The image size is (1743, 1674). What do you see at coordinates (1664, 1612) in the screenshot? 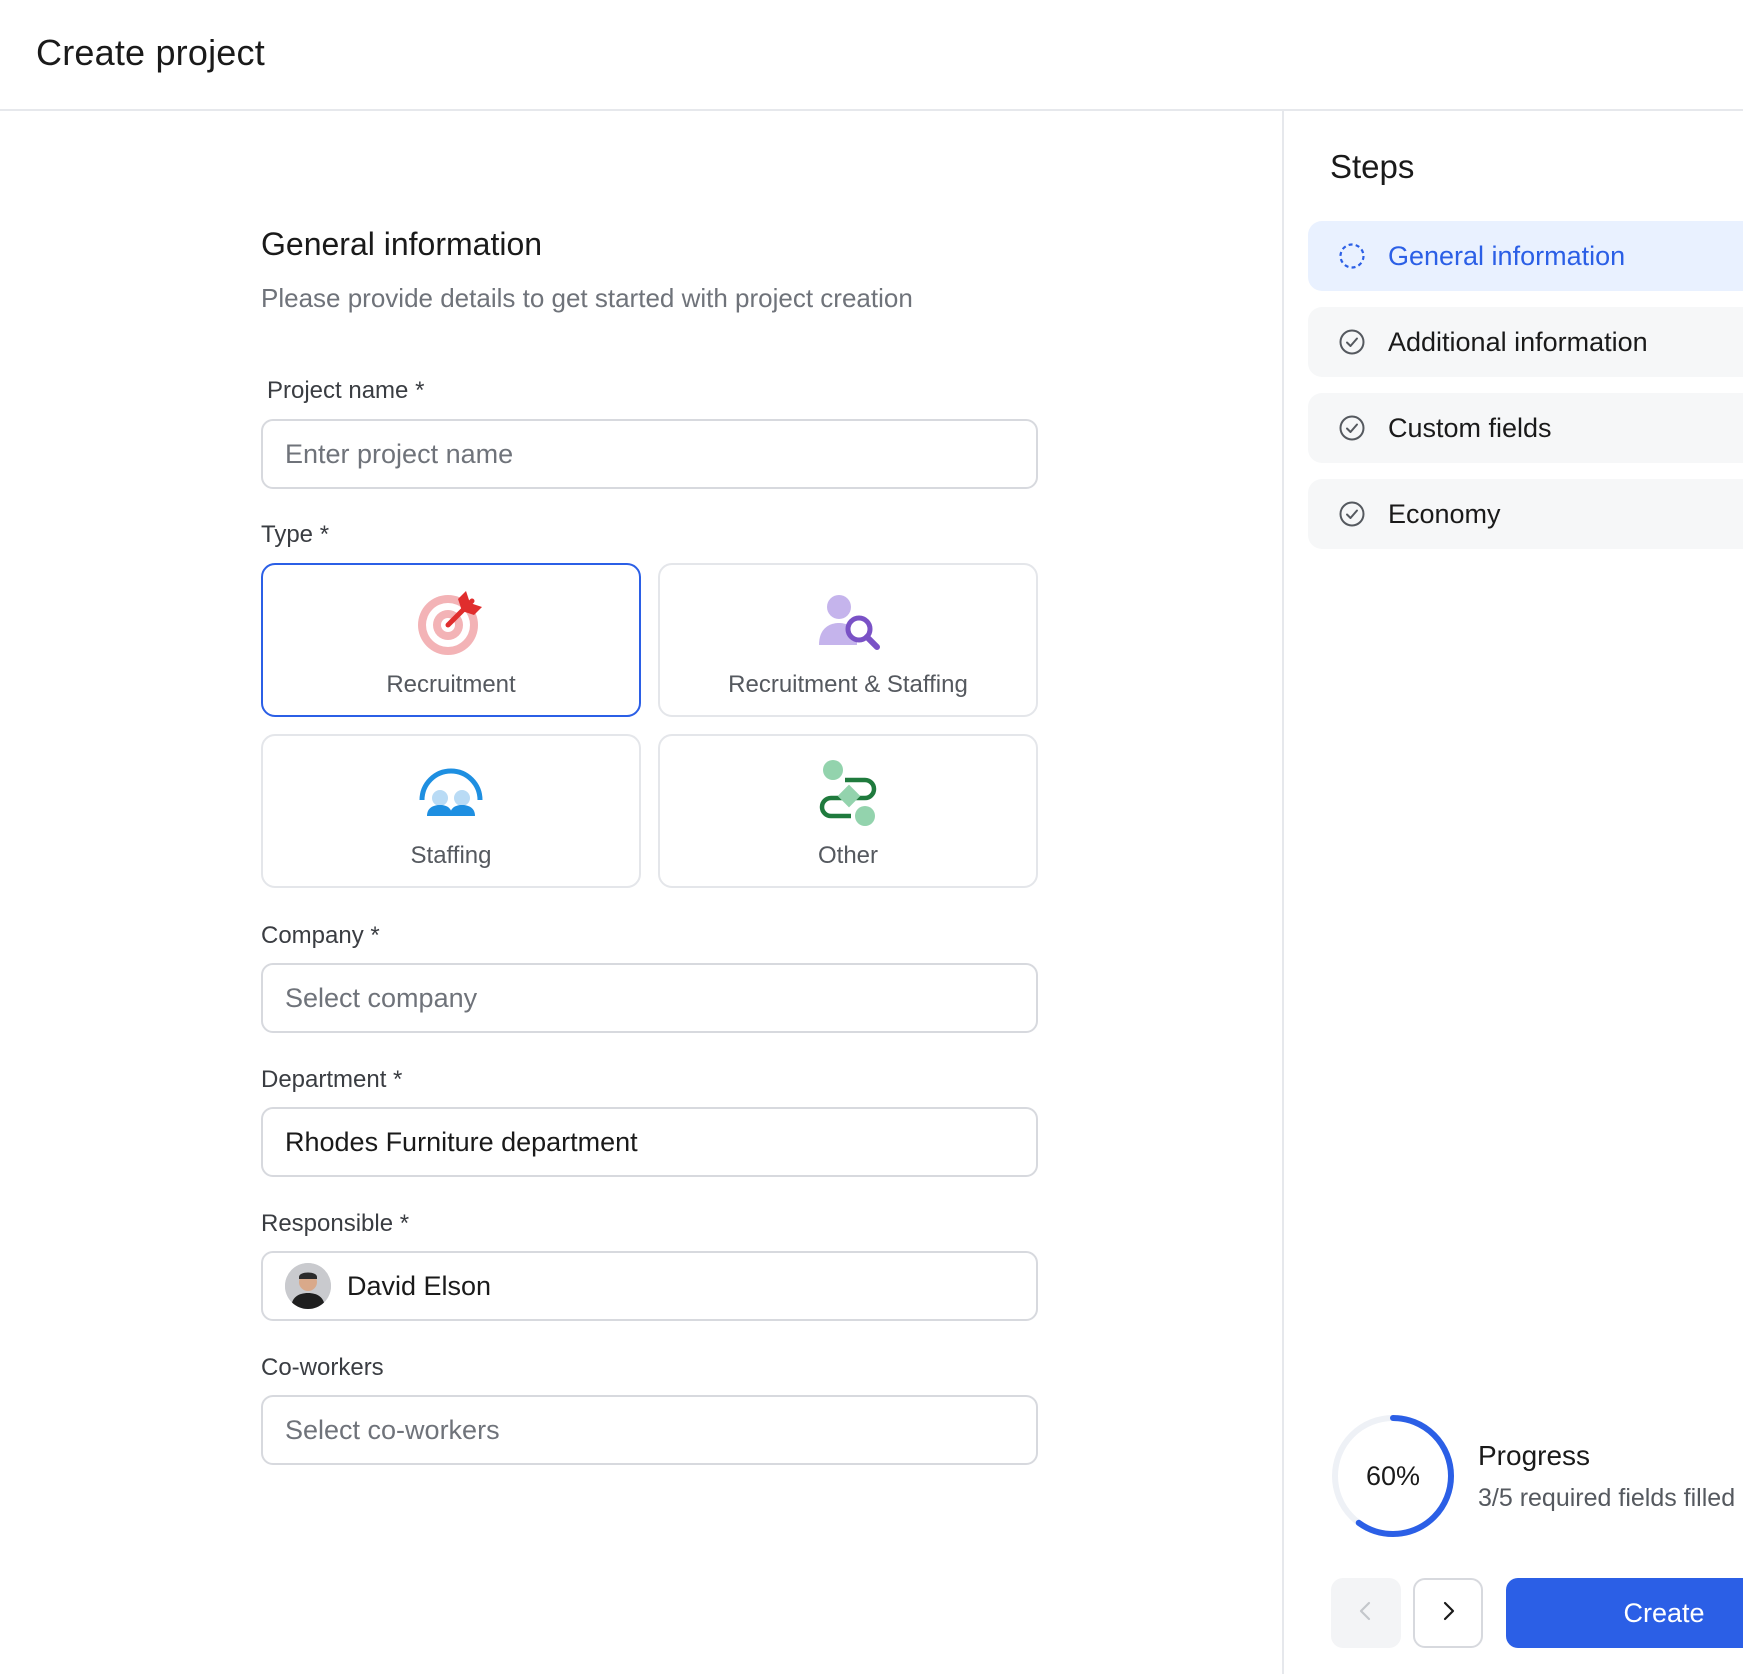
I see `create-button-label: Create` at bounding box center [1664, 1612].